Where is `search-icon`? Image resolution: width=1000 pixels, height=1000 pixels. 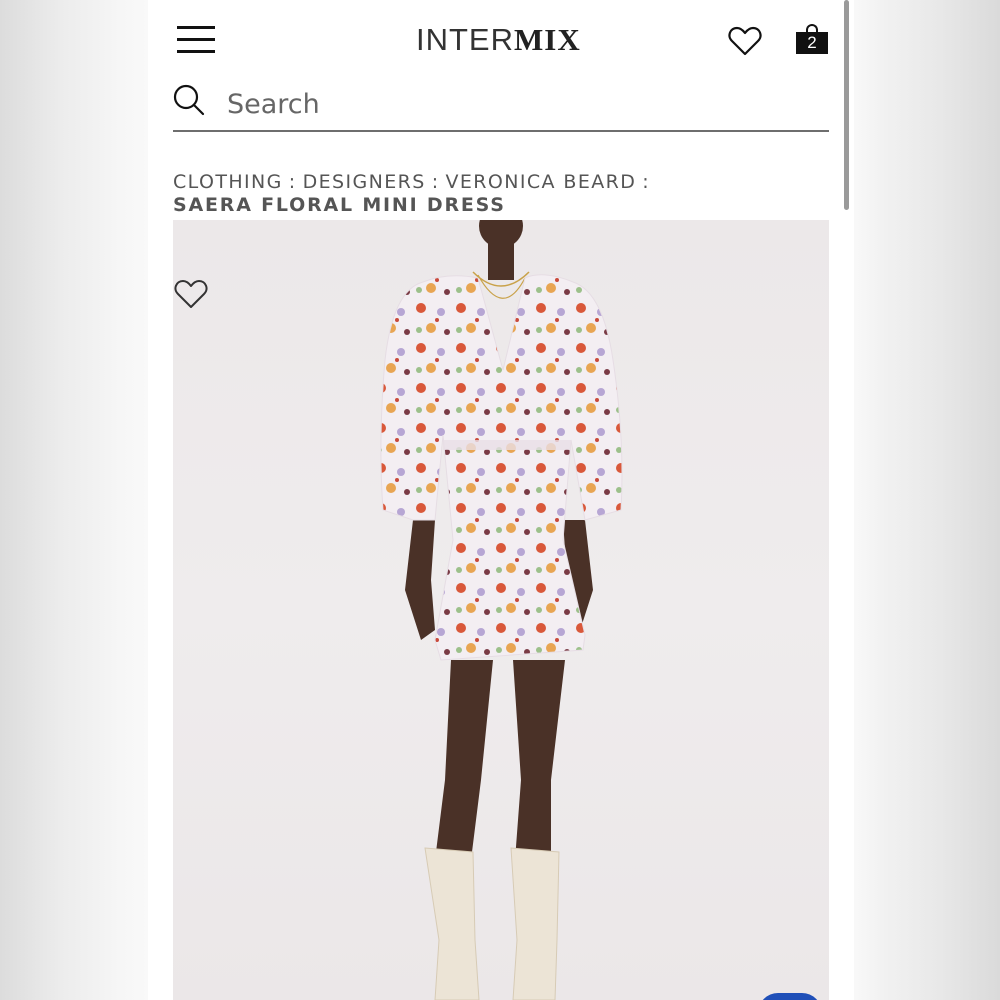
search-icon is located at coordinates (190, 100).